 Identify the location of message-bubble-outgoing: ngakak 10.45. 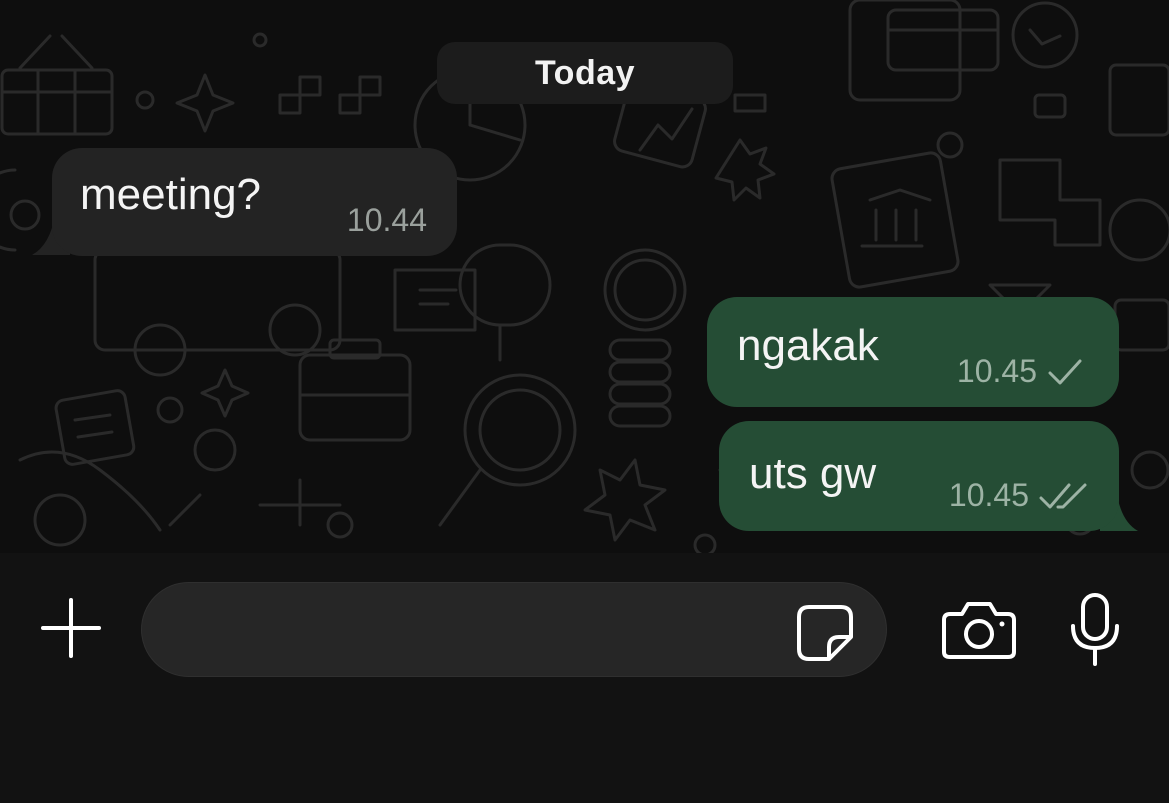
(913, 352).